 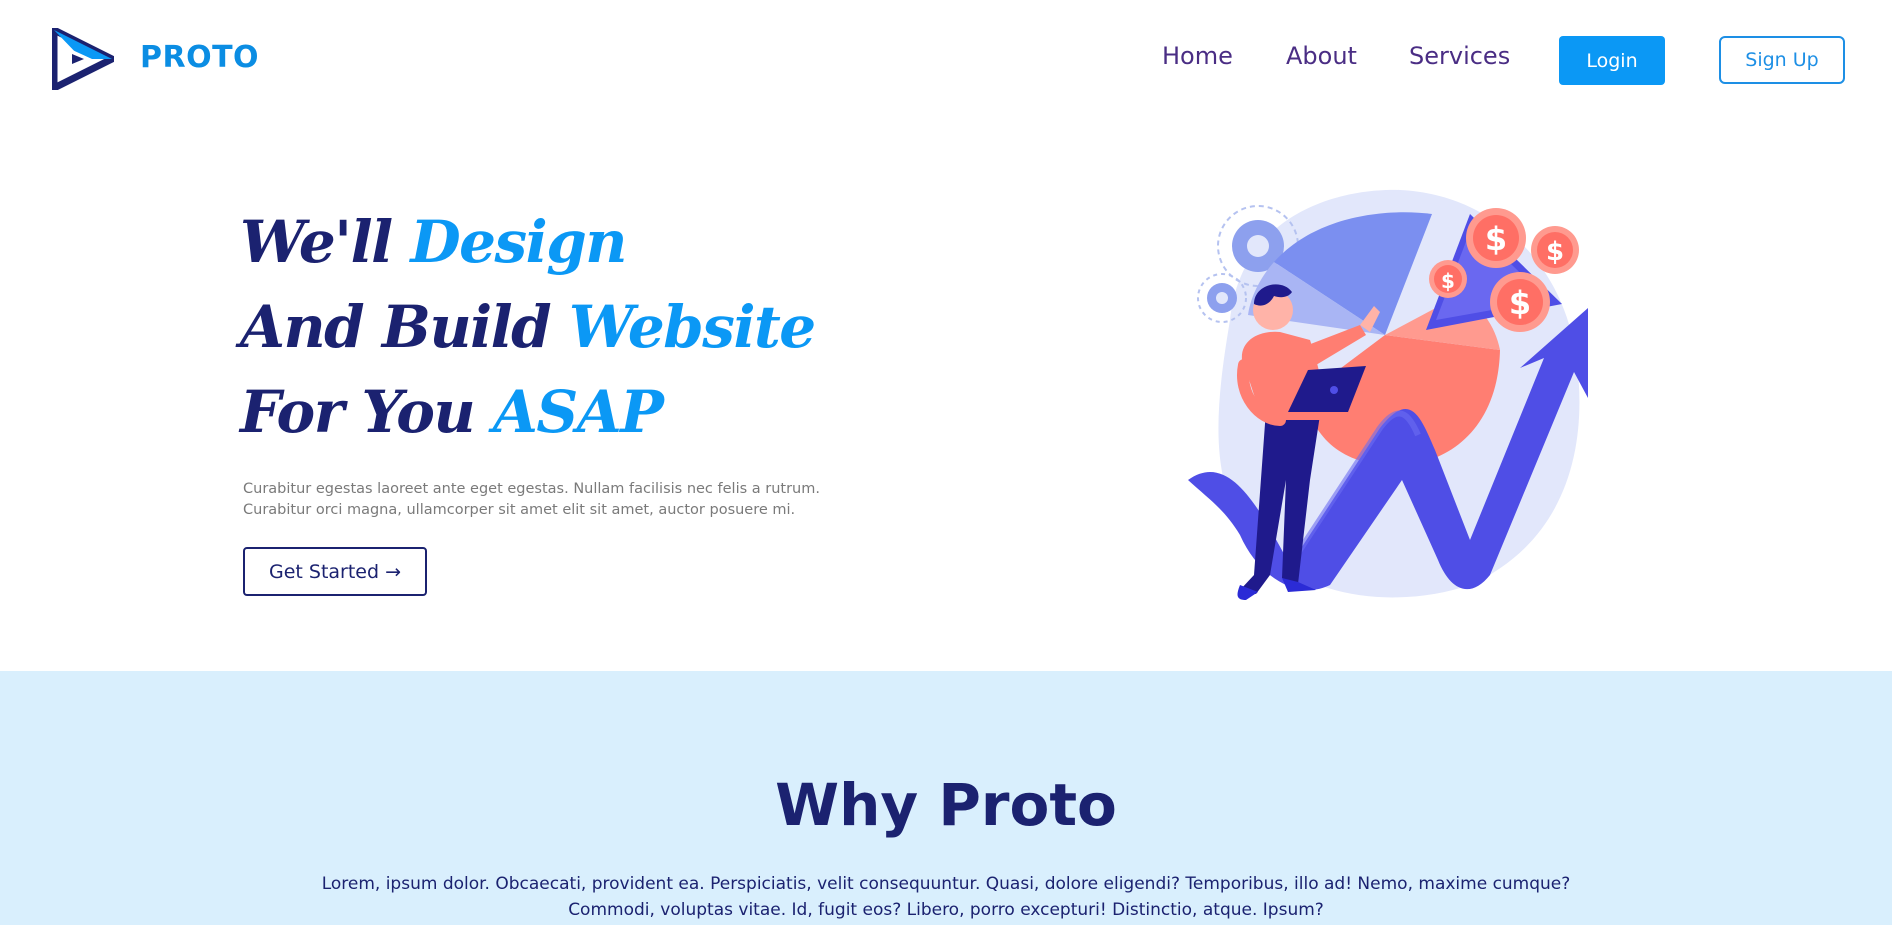 What do you see at coordinates (1782, 60) in the screenshot?
I see `signup-button: Sign Up` at bounding box center [1782, 60].